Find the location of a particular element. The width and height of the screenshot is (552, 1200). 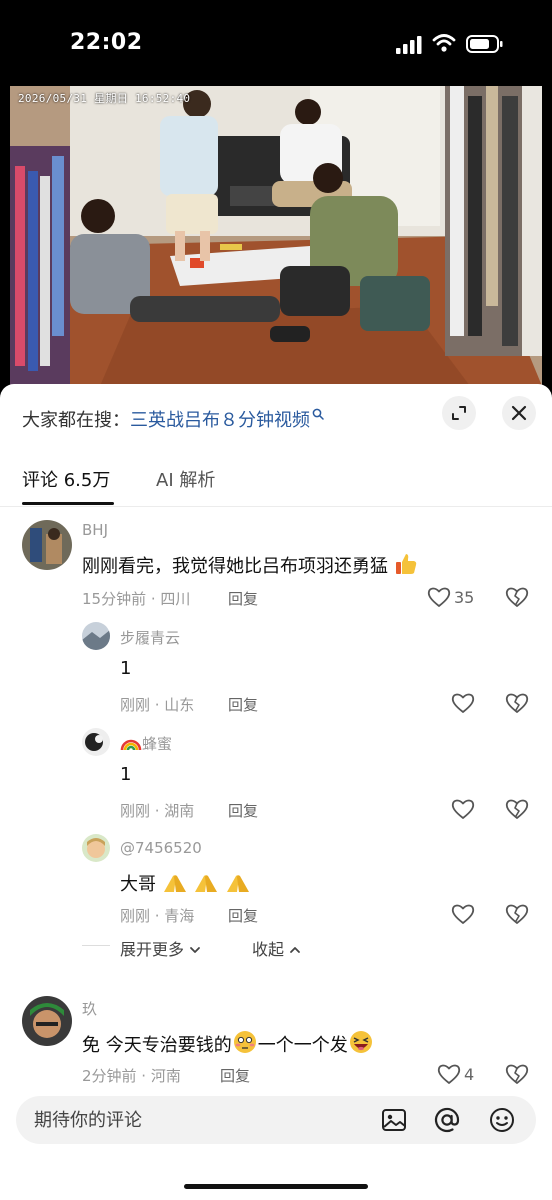

chevron-up-icon is located at coordinates (295, 950).